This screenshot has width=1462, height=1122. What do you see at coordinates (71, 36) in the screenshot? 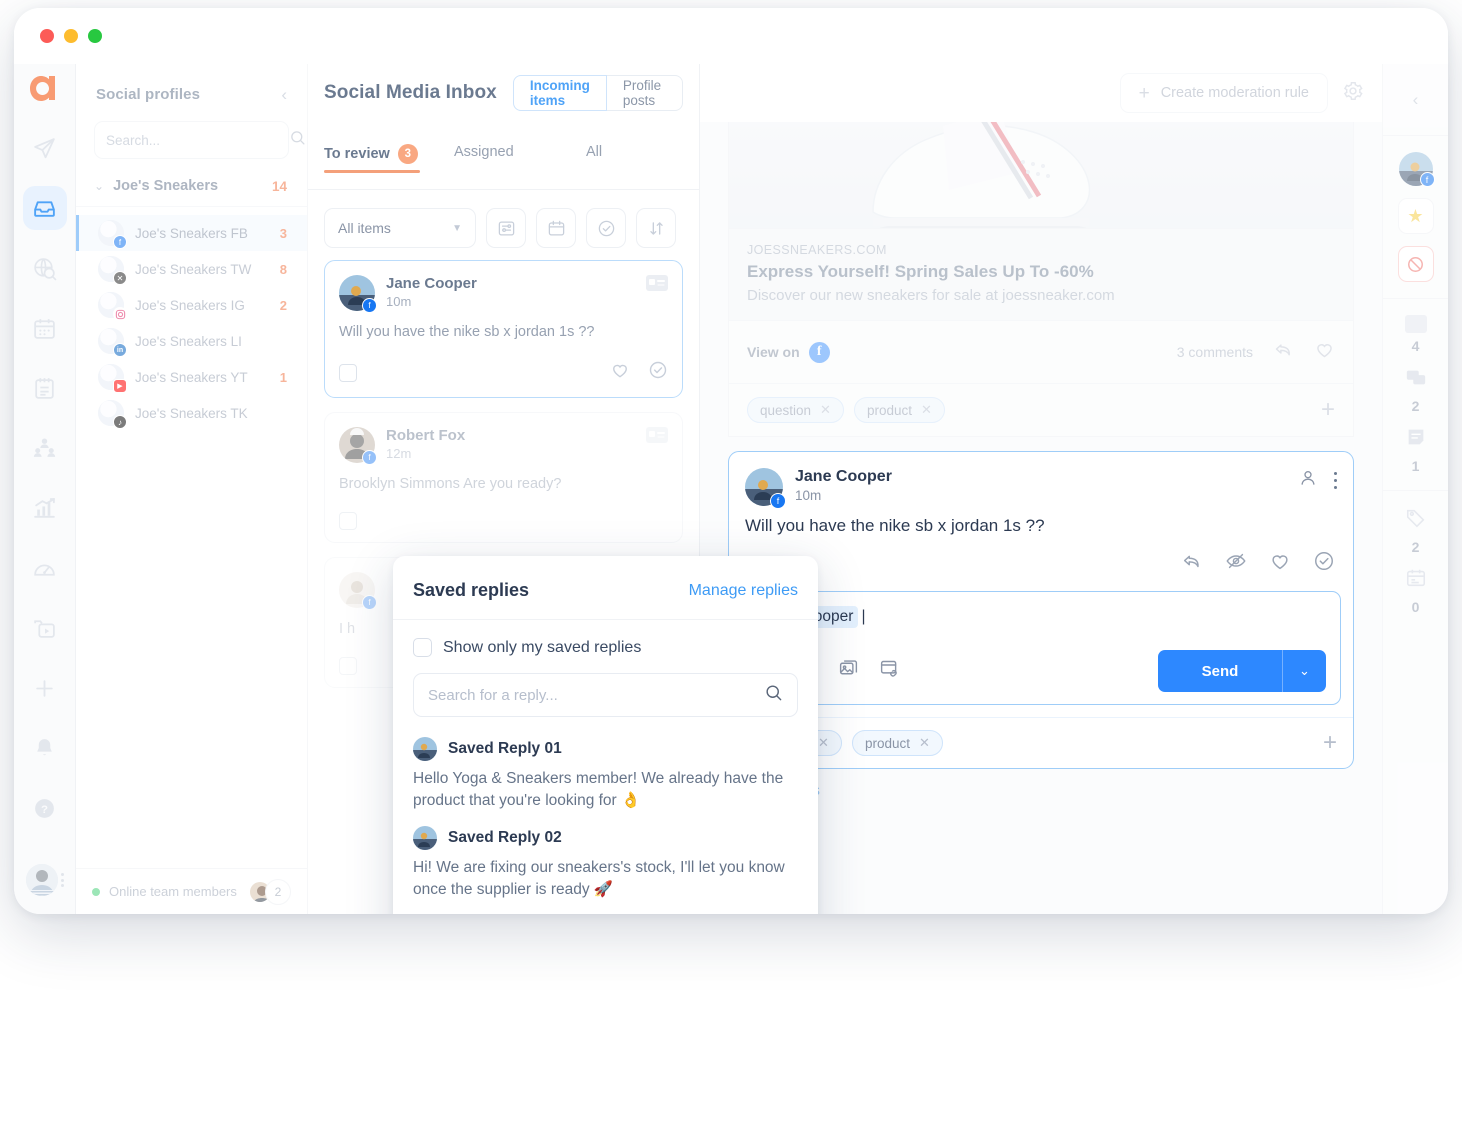
I see `minimize-window-button` at bounding box center [71, 36].